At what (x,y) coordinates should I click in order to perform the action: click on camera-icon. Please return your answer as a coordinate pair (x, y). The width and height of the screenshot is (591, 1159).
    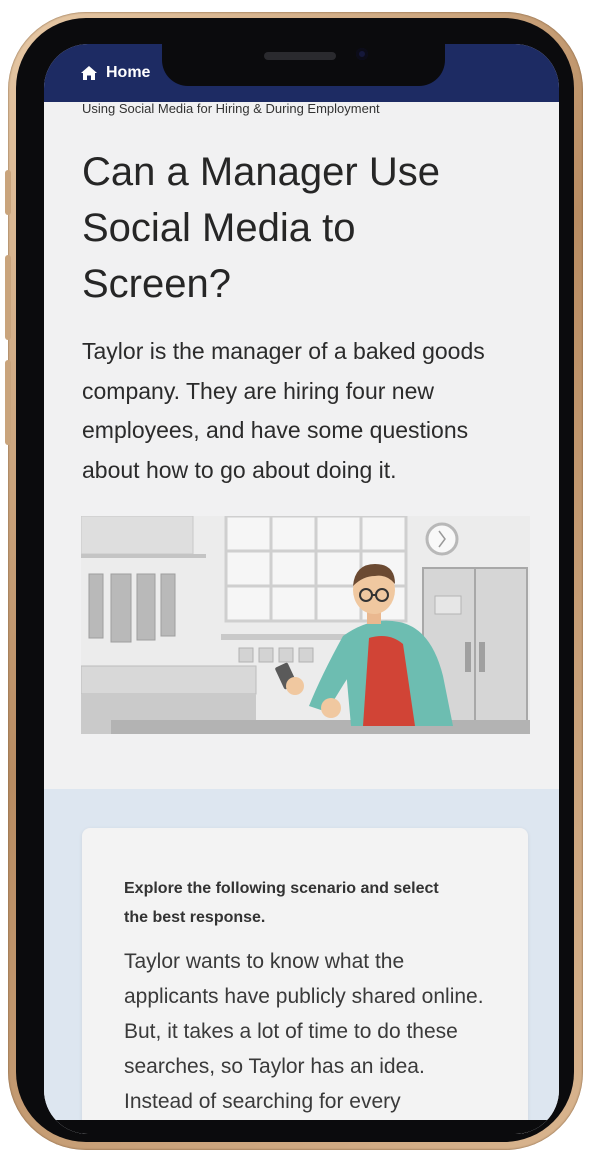
    Looking at the image, I should click on (362, 54).